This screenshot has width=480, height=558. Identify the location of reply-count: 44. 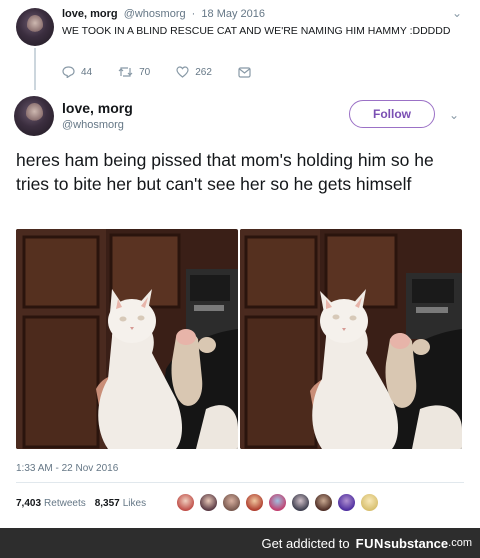
(87, 72).